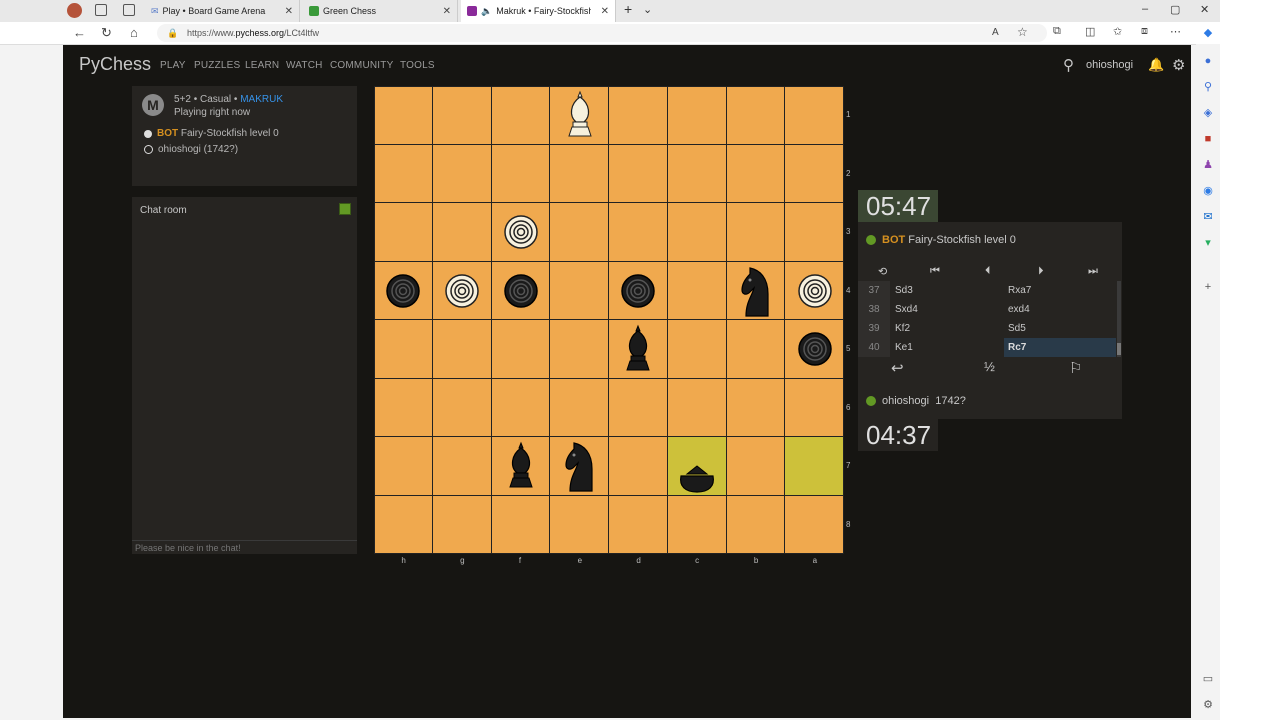 This screenshot has width=1280, height=720. Describe the element at coordinates (521, 349) in the screenshot. I see `square-f5` at that location.